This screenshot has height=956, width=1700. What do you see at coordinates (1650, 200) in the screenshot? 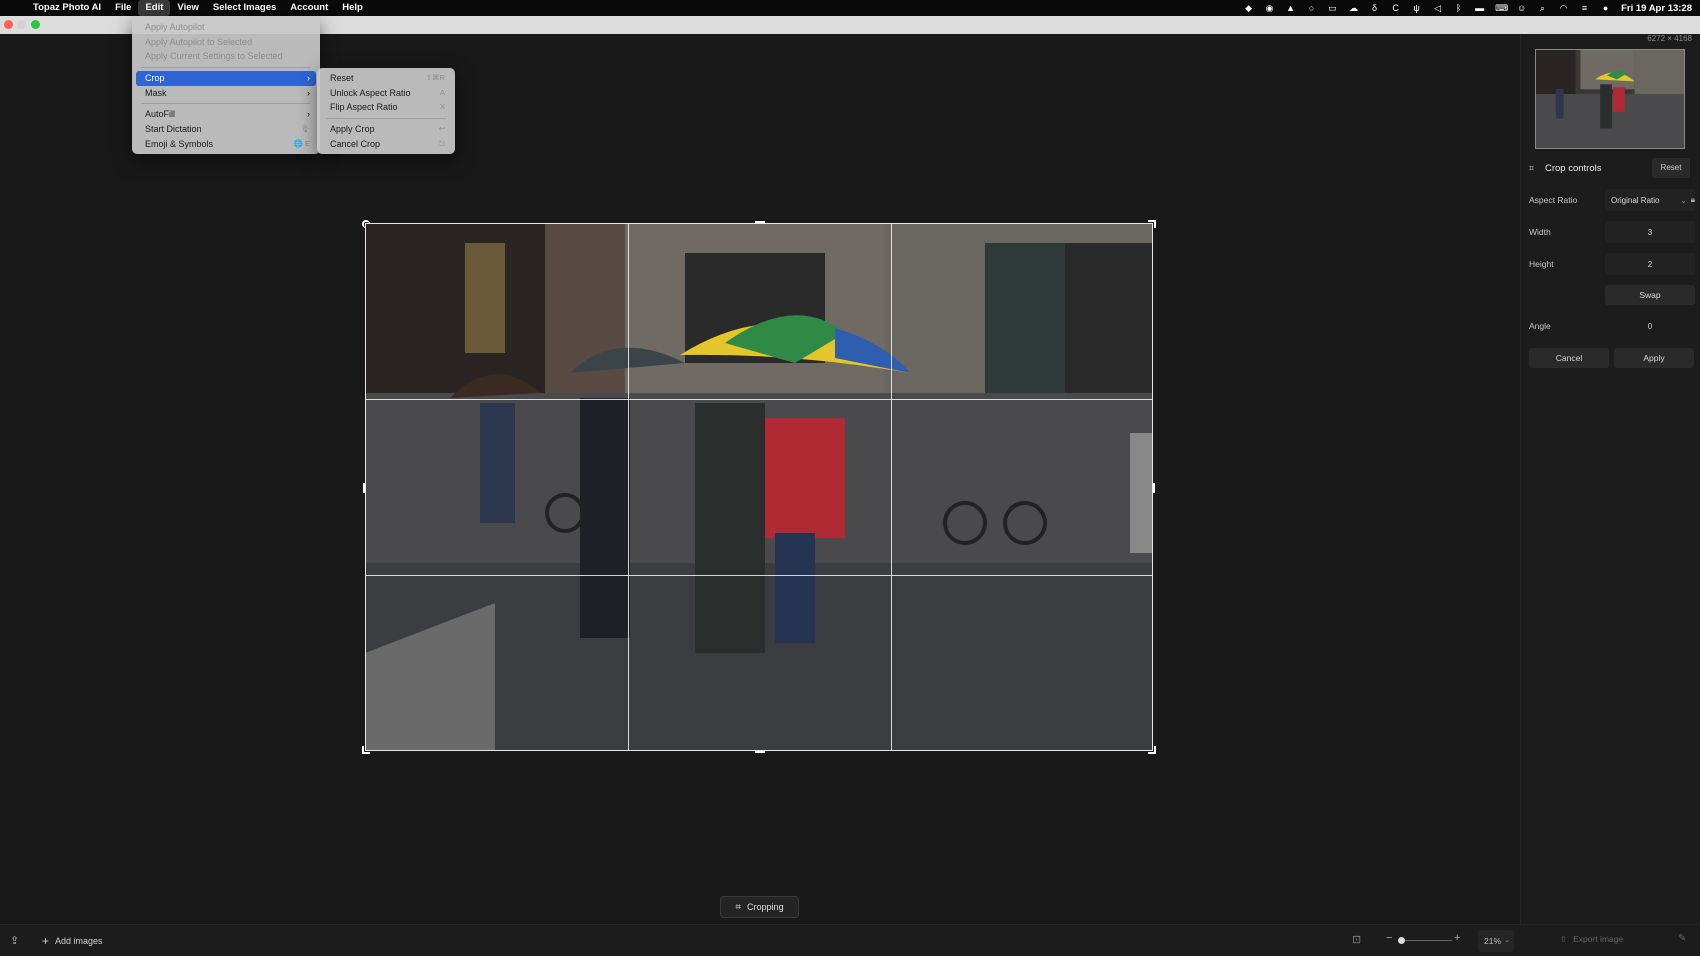
I see `aspect-ratio-select: Original Ratio ⌄` at bounding box center [1650, 200].